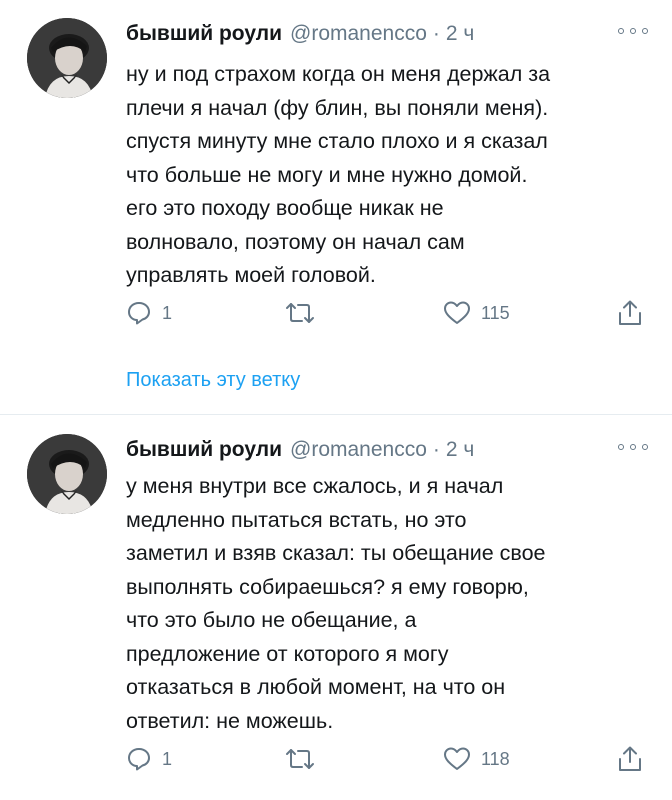 The image size is (672, 800). What do you see at coordinates (287, 653) in the screenshot?
I see `tweet-line: предложение от которого я могу` at bounding box center [287, 653].